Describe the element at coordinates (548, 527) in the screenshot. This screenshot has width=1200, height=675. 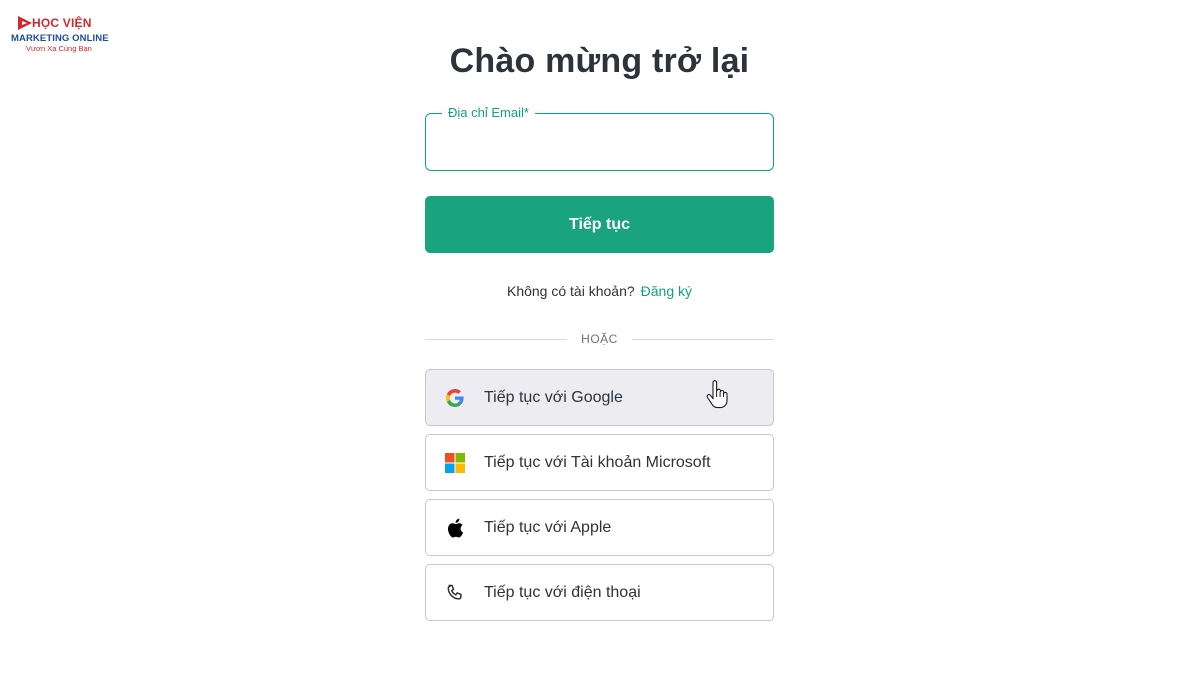
I see `apple-login-label: Tiếp tục với Apple` at that location.